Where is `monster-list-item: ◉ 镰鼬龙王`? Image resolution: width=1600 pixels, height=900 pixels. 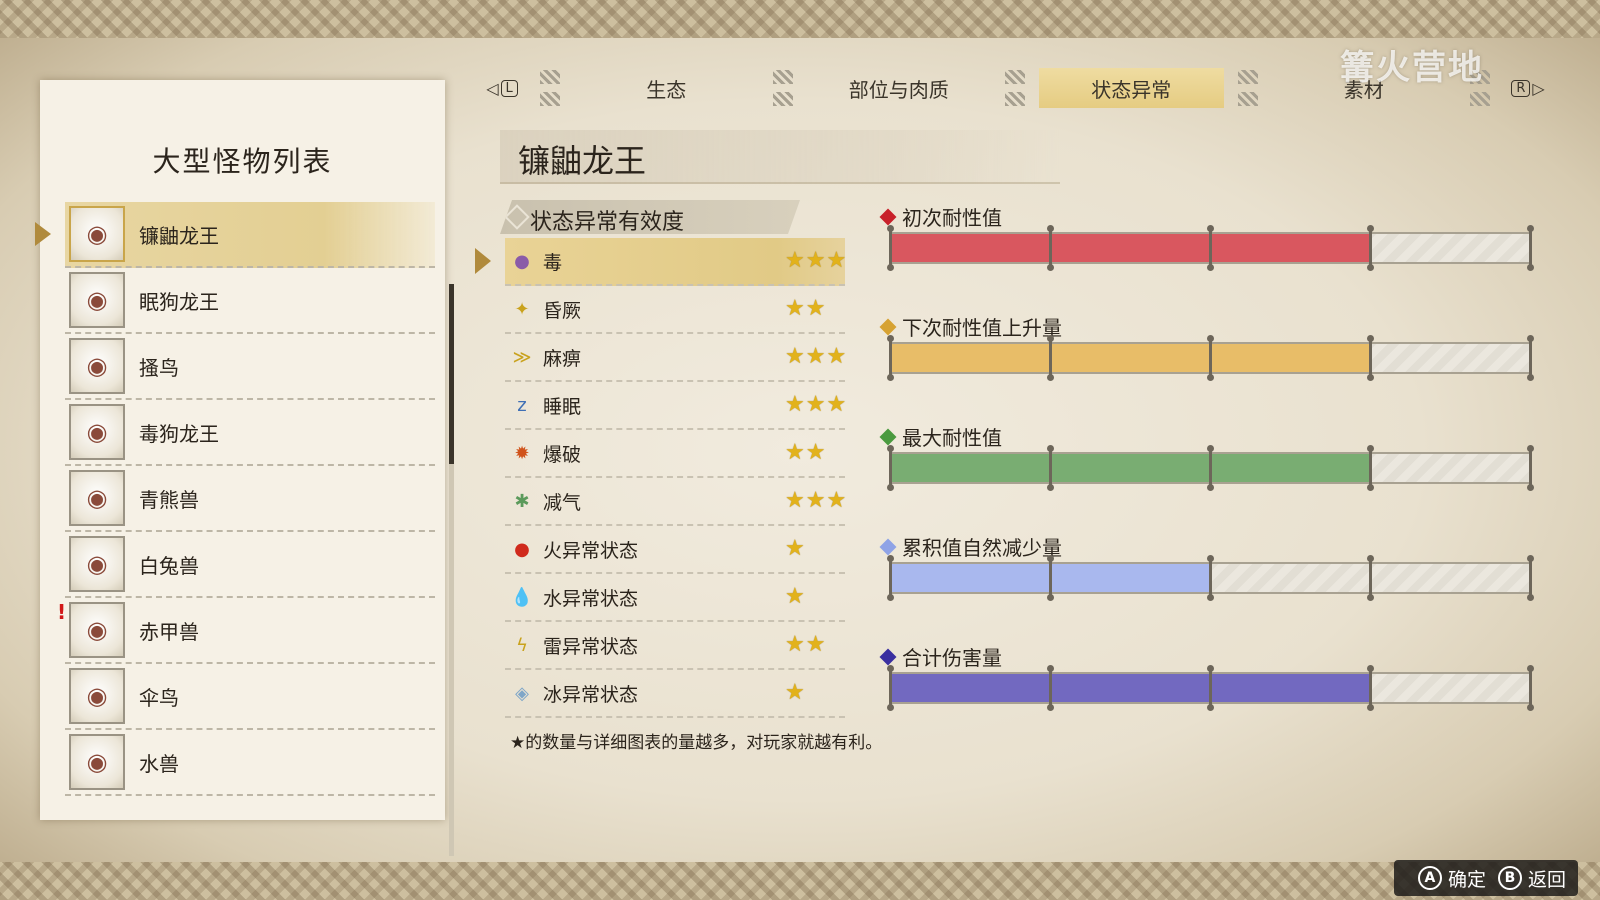 monster-list-item: ◉ 镰鼬龙王 is located at coordinates (235, 235).